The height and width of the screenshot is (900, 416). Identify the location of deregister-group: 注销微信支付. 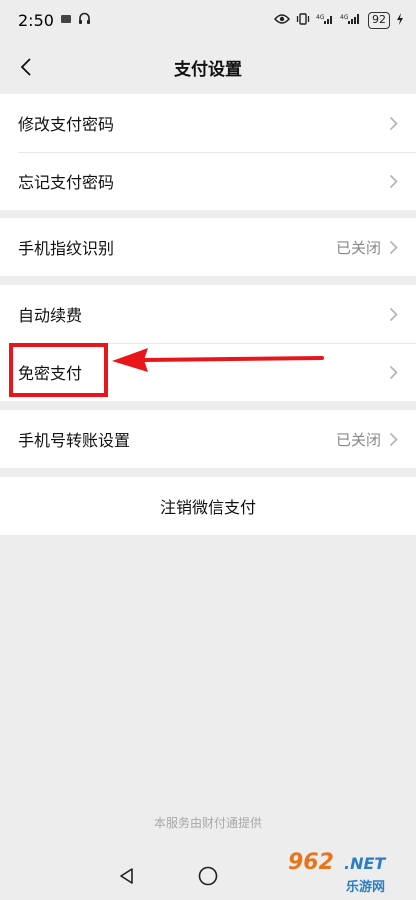
(208, 506).